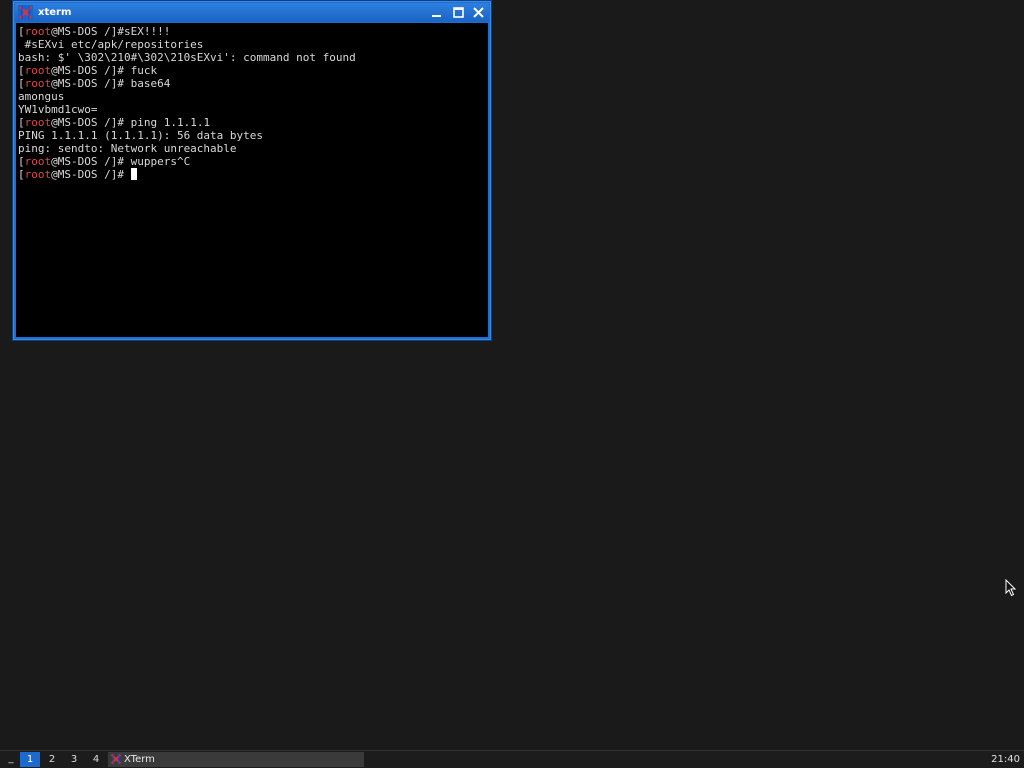  What do you see at coordinates (187, 31) in the screenshot?
I see `terminal-line: [root@MS-DOS /]#sEX!!!!` at bounding box center [187, 31].